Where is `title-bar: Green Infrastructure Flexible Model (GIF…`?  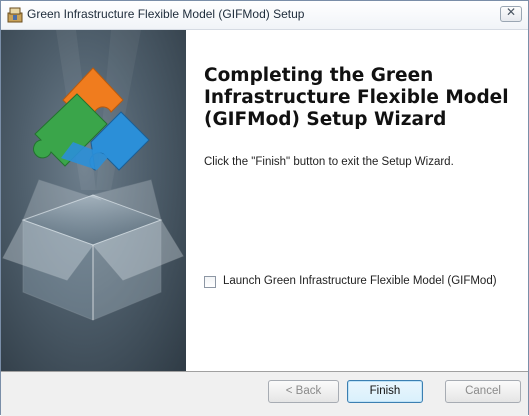
title-bar: Green Infrastructure Flexible Model (GIF… is located at coordinates (264, 15).